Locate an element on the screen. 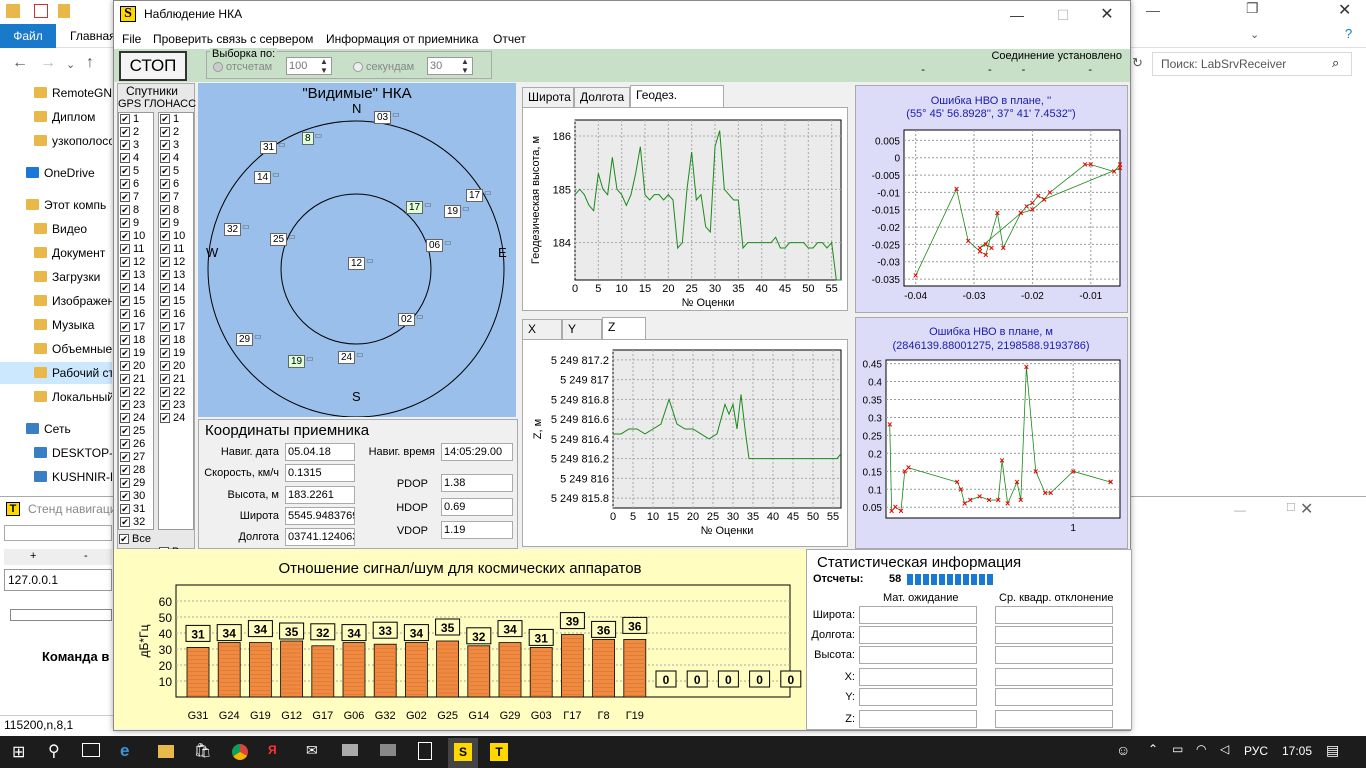 This screenshot has height=768, width=1366. gps-sat-checkbox: ✔ 4 is located at coordinates (136, 158).